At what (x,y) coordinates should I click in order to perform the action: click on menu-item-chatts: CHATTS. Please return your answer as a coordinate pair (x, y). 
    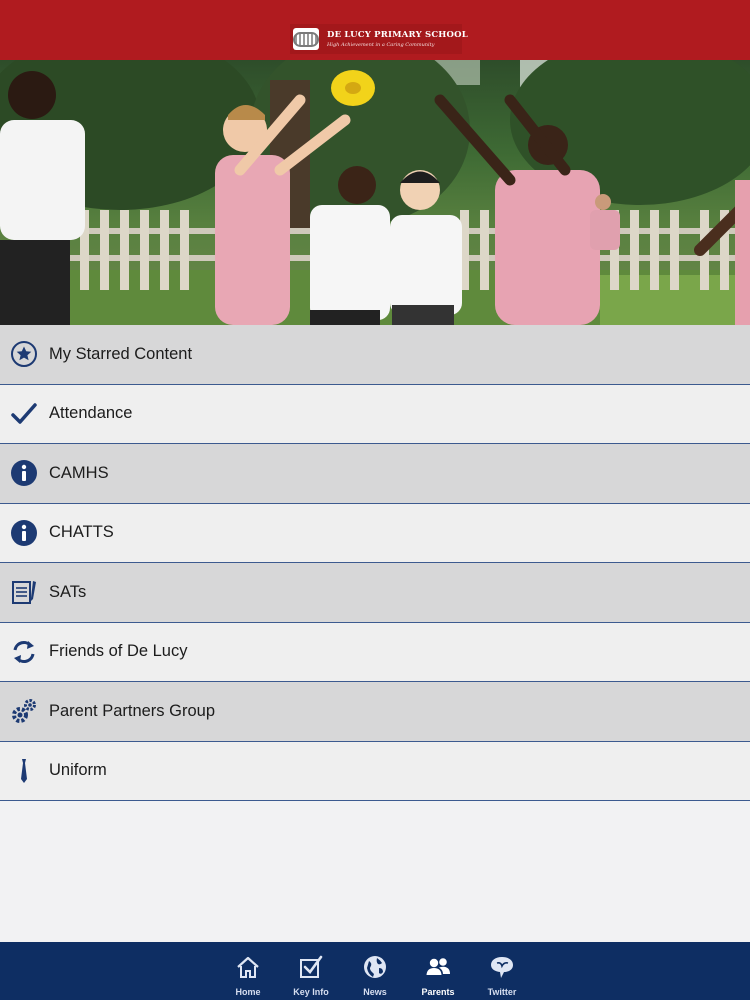
    Looking at the image, I should click on (375, 533).